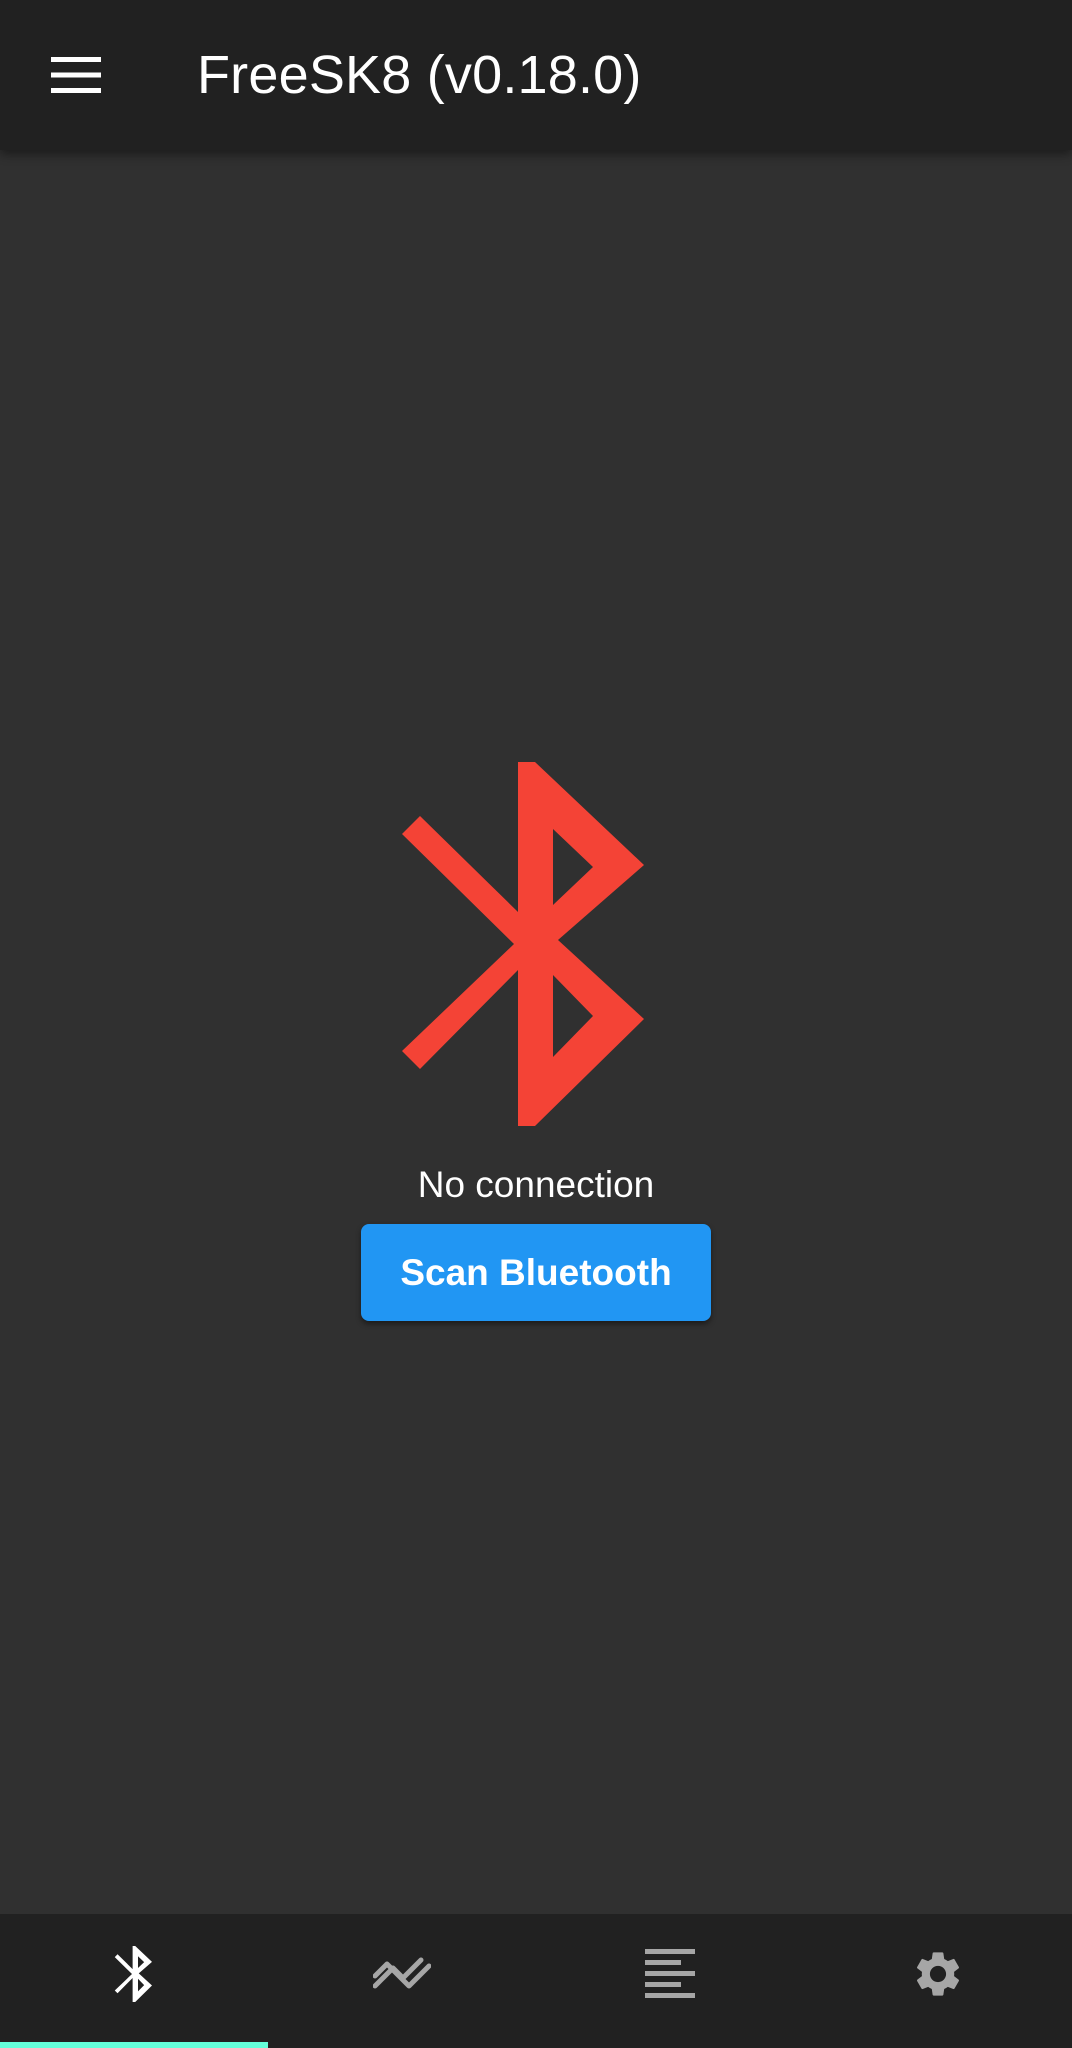 This screenshot has height=2048, width=1072. Describe the element at coordinates (536, 1272) in the screenshot. I see `scan-bluetooth-button: Scan Bluetooth` at that location.